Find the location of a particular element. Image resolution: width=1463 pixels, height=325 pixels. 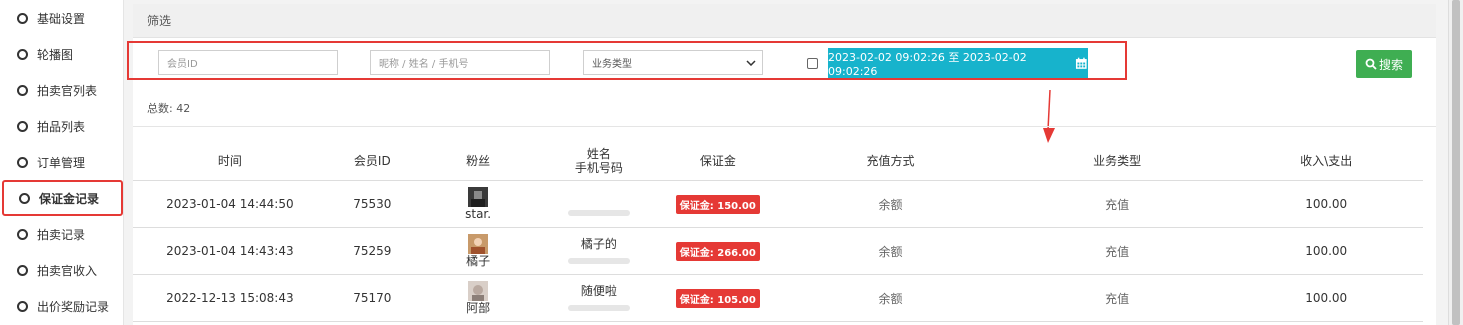

cell-member-id: 75259 is located at coordinates (372, 251).